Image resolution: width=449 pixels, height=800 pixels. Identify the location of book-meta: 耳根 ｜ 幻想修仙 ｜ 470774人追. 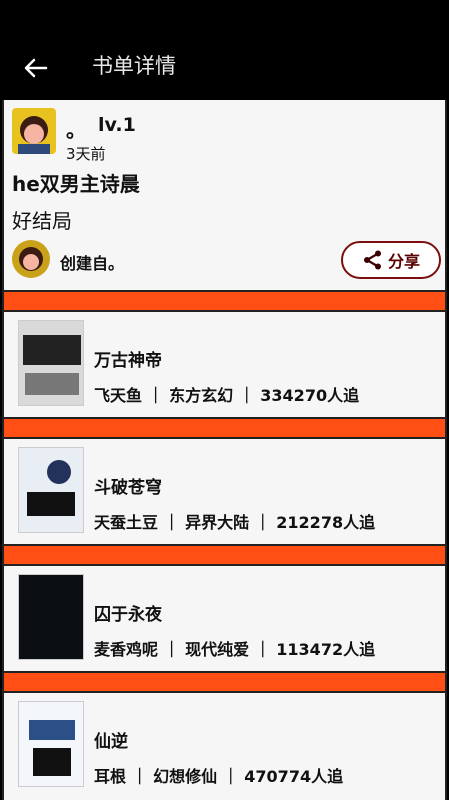
(219, 776).